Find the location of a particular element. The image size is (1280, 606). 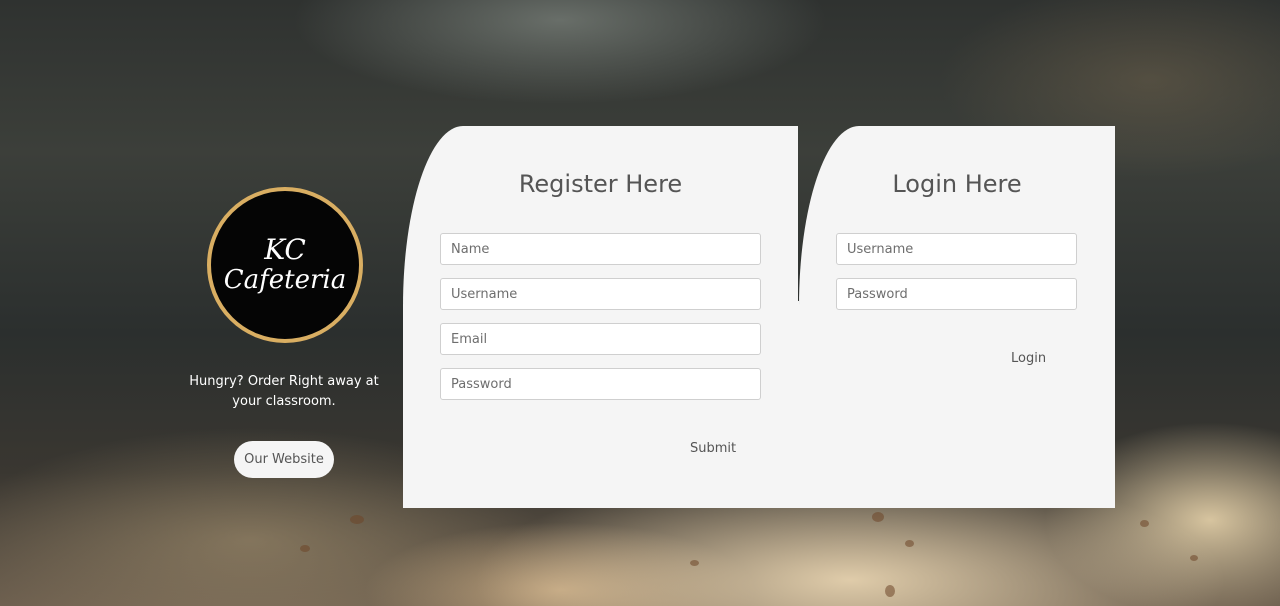

register-username-input is located at coordinates (600, 294).